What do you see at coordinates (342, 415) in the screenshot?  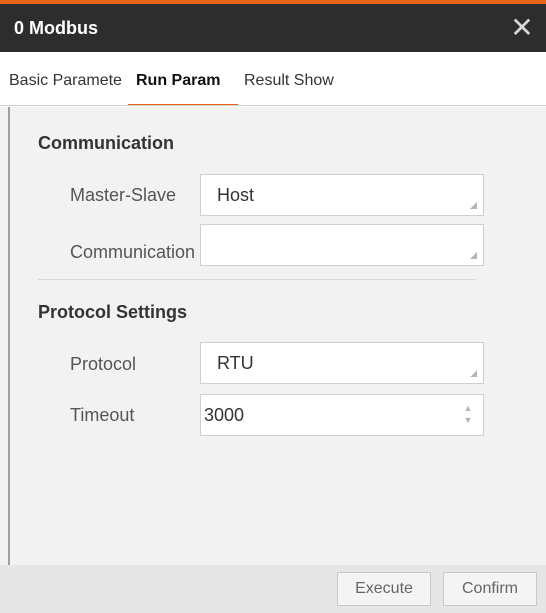 I see `timeout-stepper: 3000 ▲ ▼` at bounding box center [342, 415].